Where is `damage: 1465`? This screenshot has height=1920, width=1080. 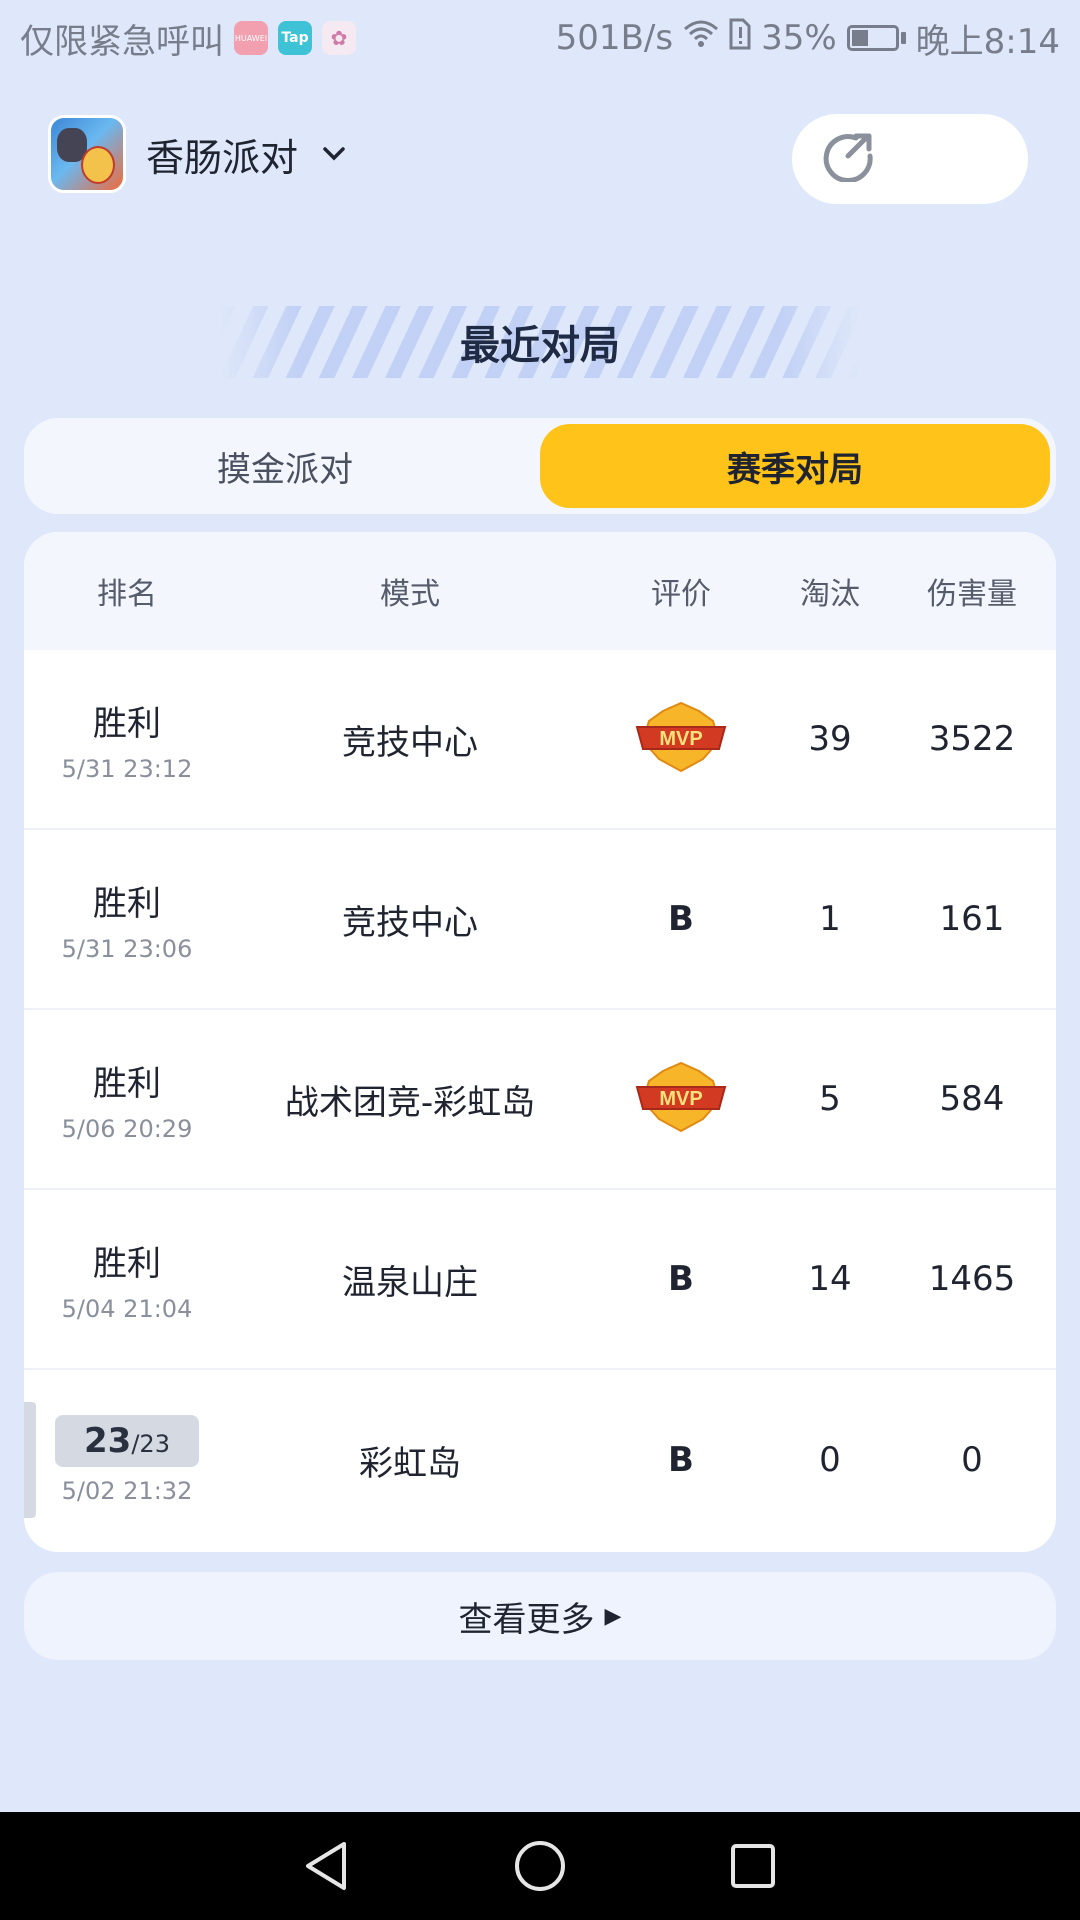 damage: 1465 is located at coordinates (972, 1279).